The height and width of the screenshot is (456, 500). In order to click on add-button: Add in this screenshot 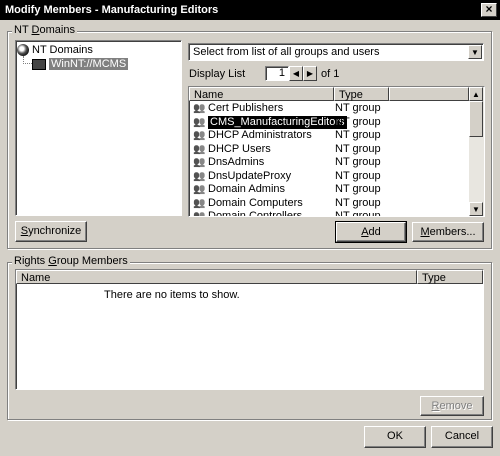, I will do `click(371, 232)`.